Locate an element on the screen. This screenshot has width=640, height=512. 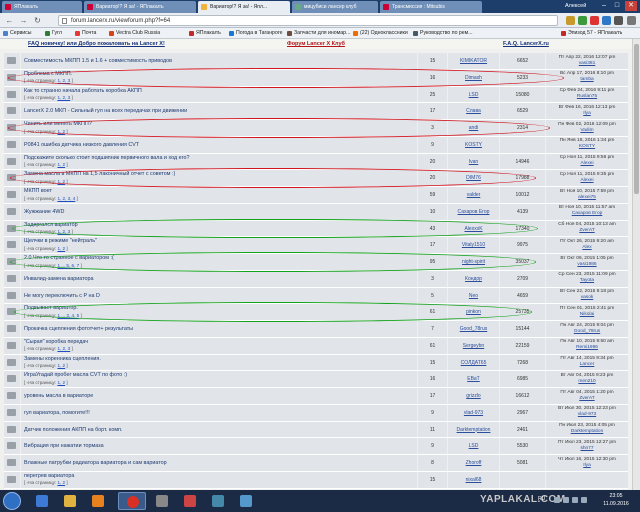
last-post-author: ZverAT is located at coordinates (586, 230).